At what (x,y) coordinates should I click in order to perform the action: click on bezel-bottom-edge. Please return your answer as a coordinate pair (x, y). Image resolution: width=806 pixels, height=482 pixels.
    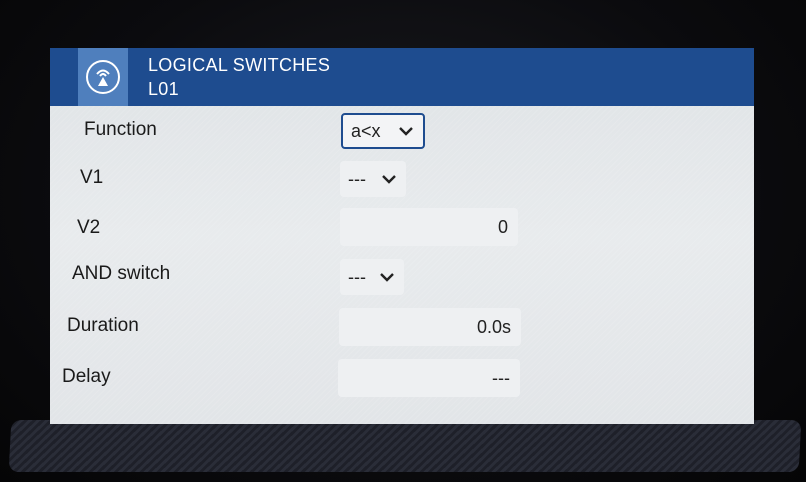
    Looking at the image, I should click on (405, 446).